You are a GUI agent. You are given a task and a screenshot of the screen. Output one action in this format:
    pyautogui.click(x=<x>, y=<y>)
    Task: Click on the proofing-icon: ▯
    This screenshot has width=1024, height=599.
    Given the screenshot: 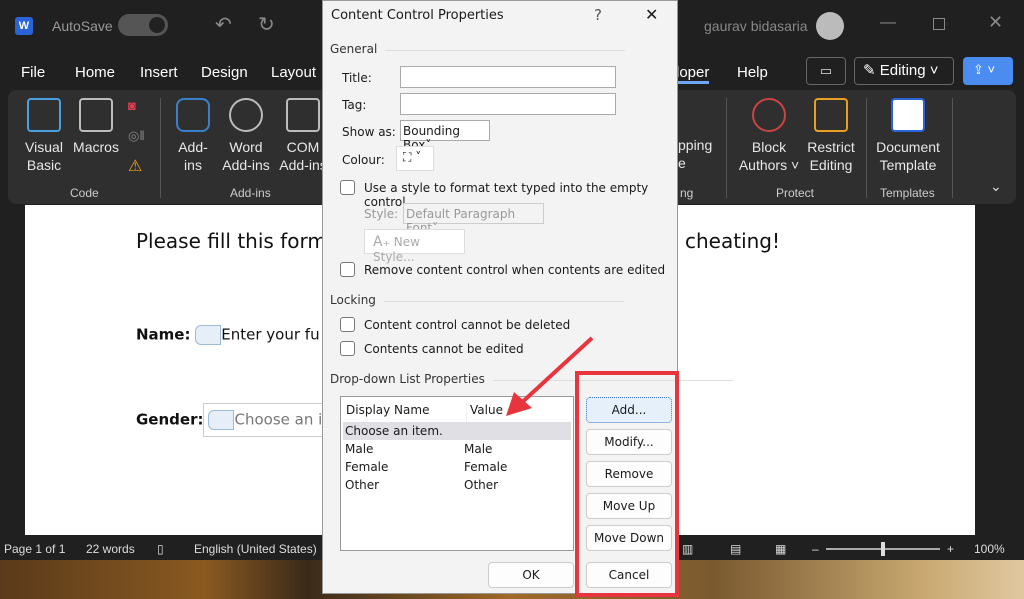 What is the action you would take?
    pyautogui.click(x=160, y=549)
    